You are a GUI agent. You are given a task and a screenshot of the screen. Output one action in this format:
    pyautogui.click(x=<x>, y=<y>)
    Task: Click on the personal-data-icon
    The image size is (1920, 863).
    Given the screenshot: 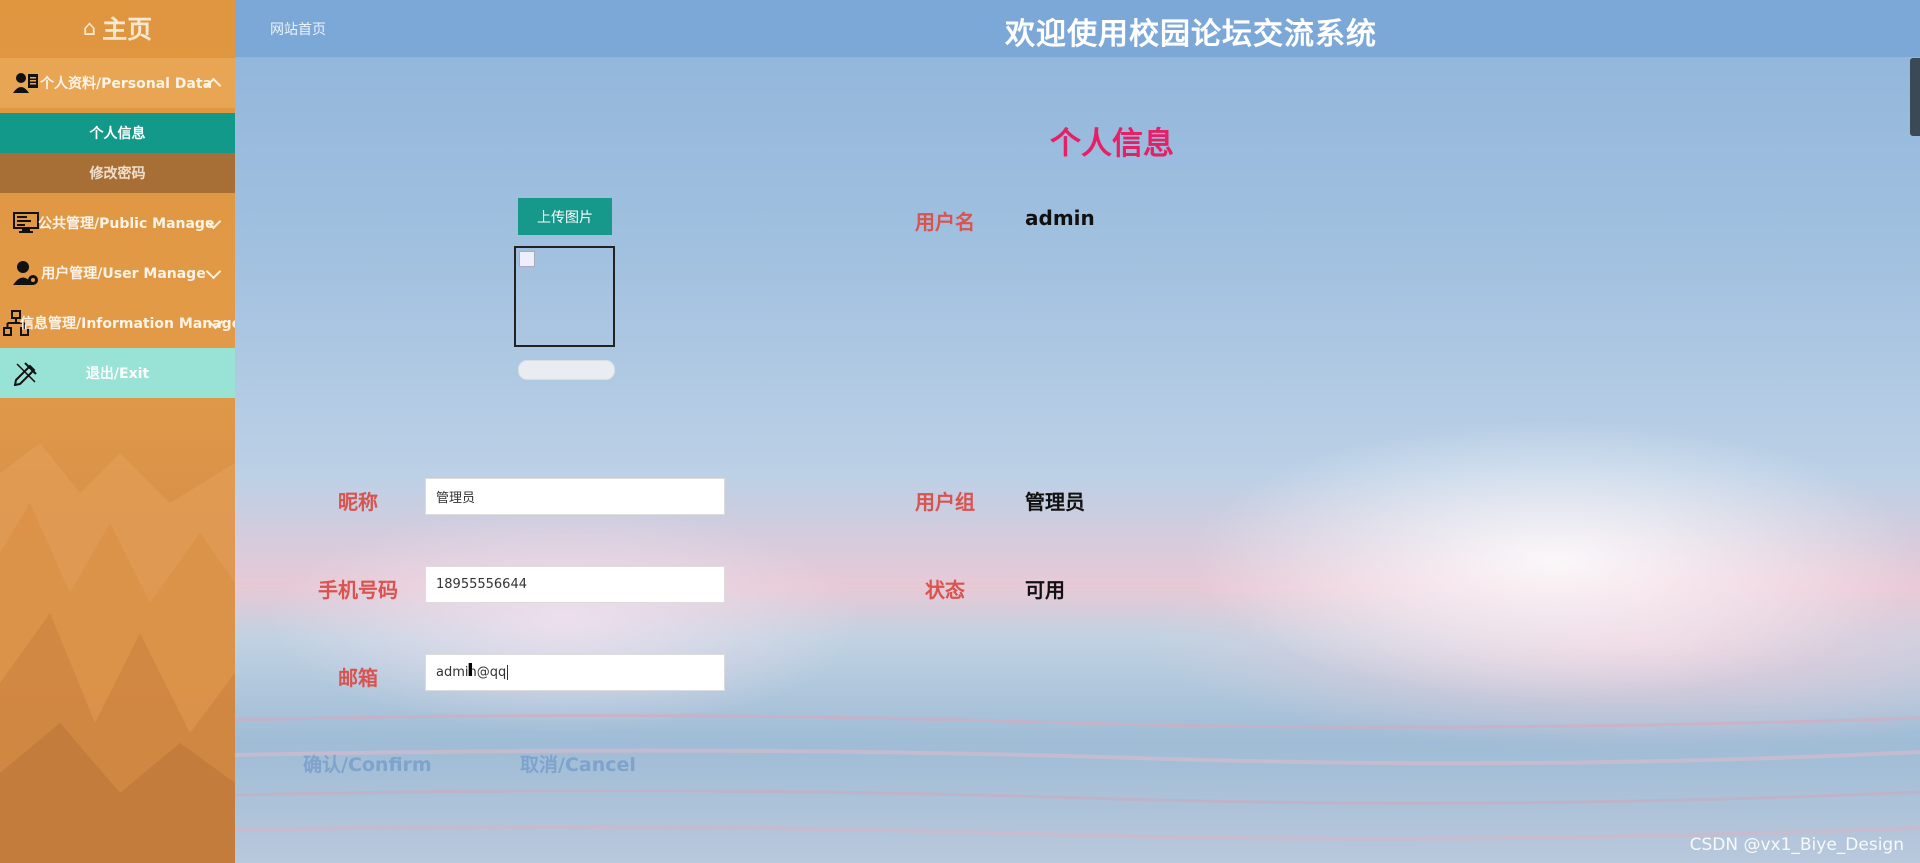 What is the action you would take?
    pyautogui.click(x=26, y=83)
    